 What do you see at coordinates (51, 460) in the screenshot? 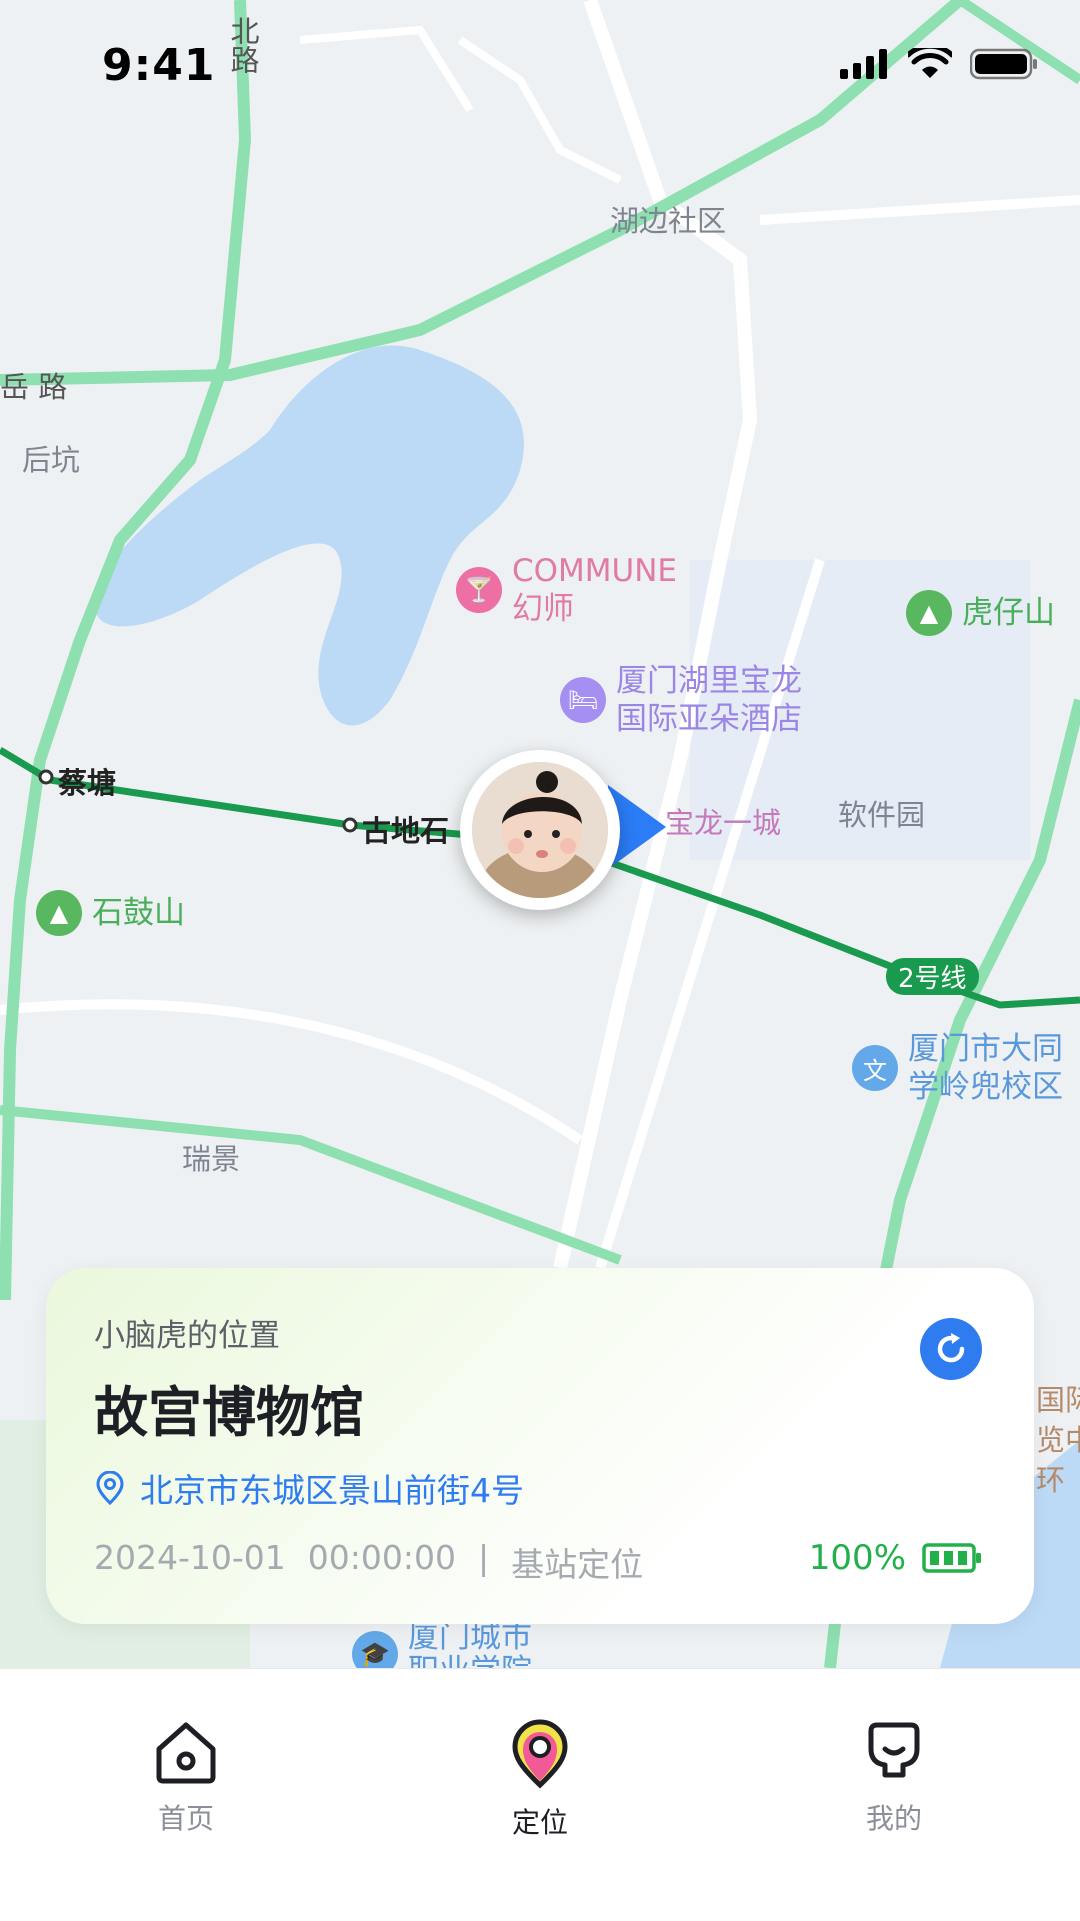
I see `map-label-houkeng: 后坑` at bounding box center [51, 460].